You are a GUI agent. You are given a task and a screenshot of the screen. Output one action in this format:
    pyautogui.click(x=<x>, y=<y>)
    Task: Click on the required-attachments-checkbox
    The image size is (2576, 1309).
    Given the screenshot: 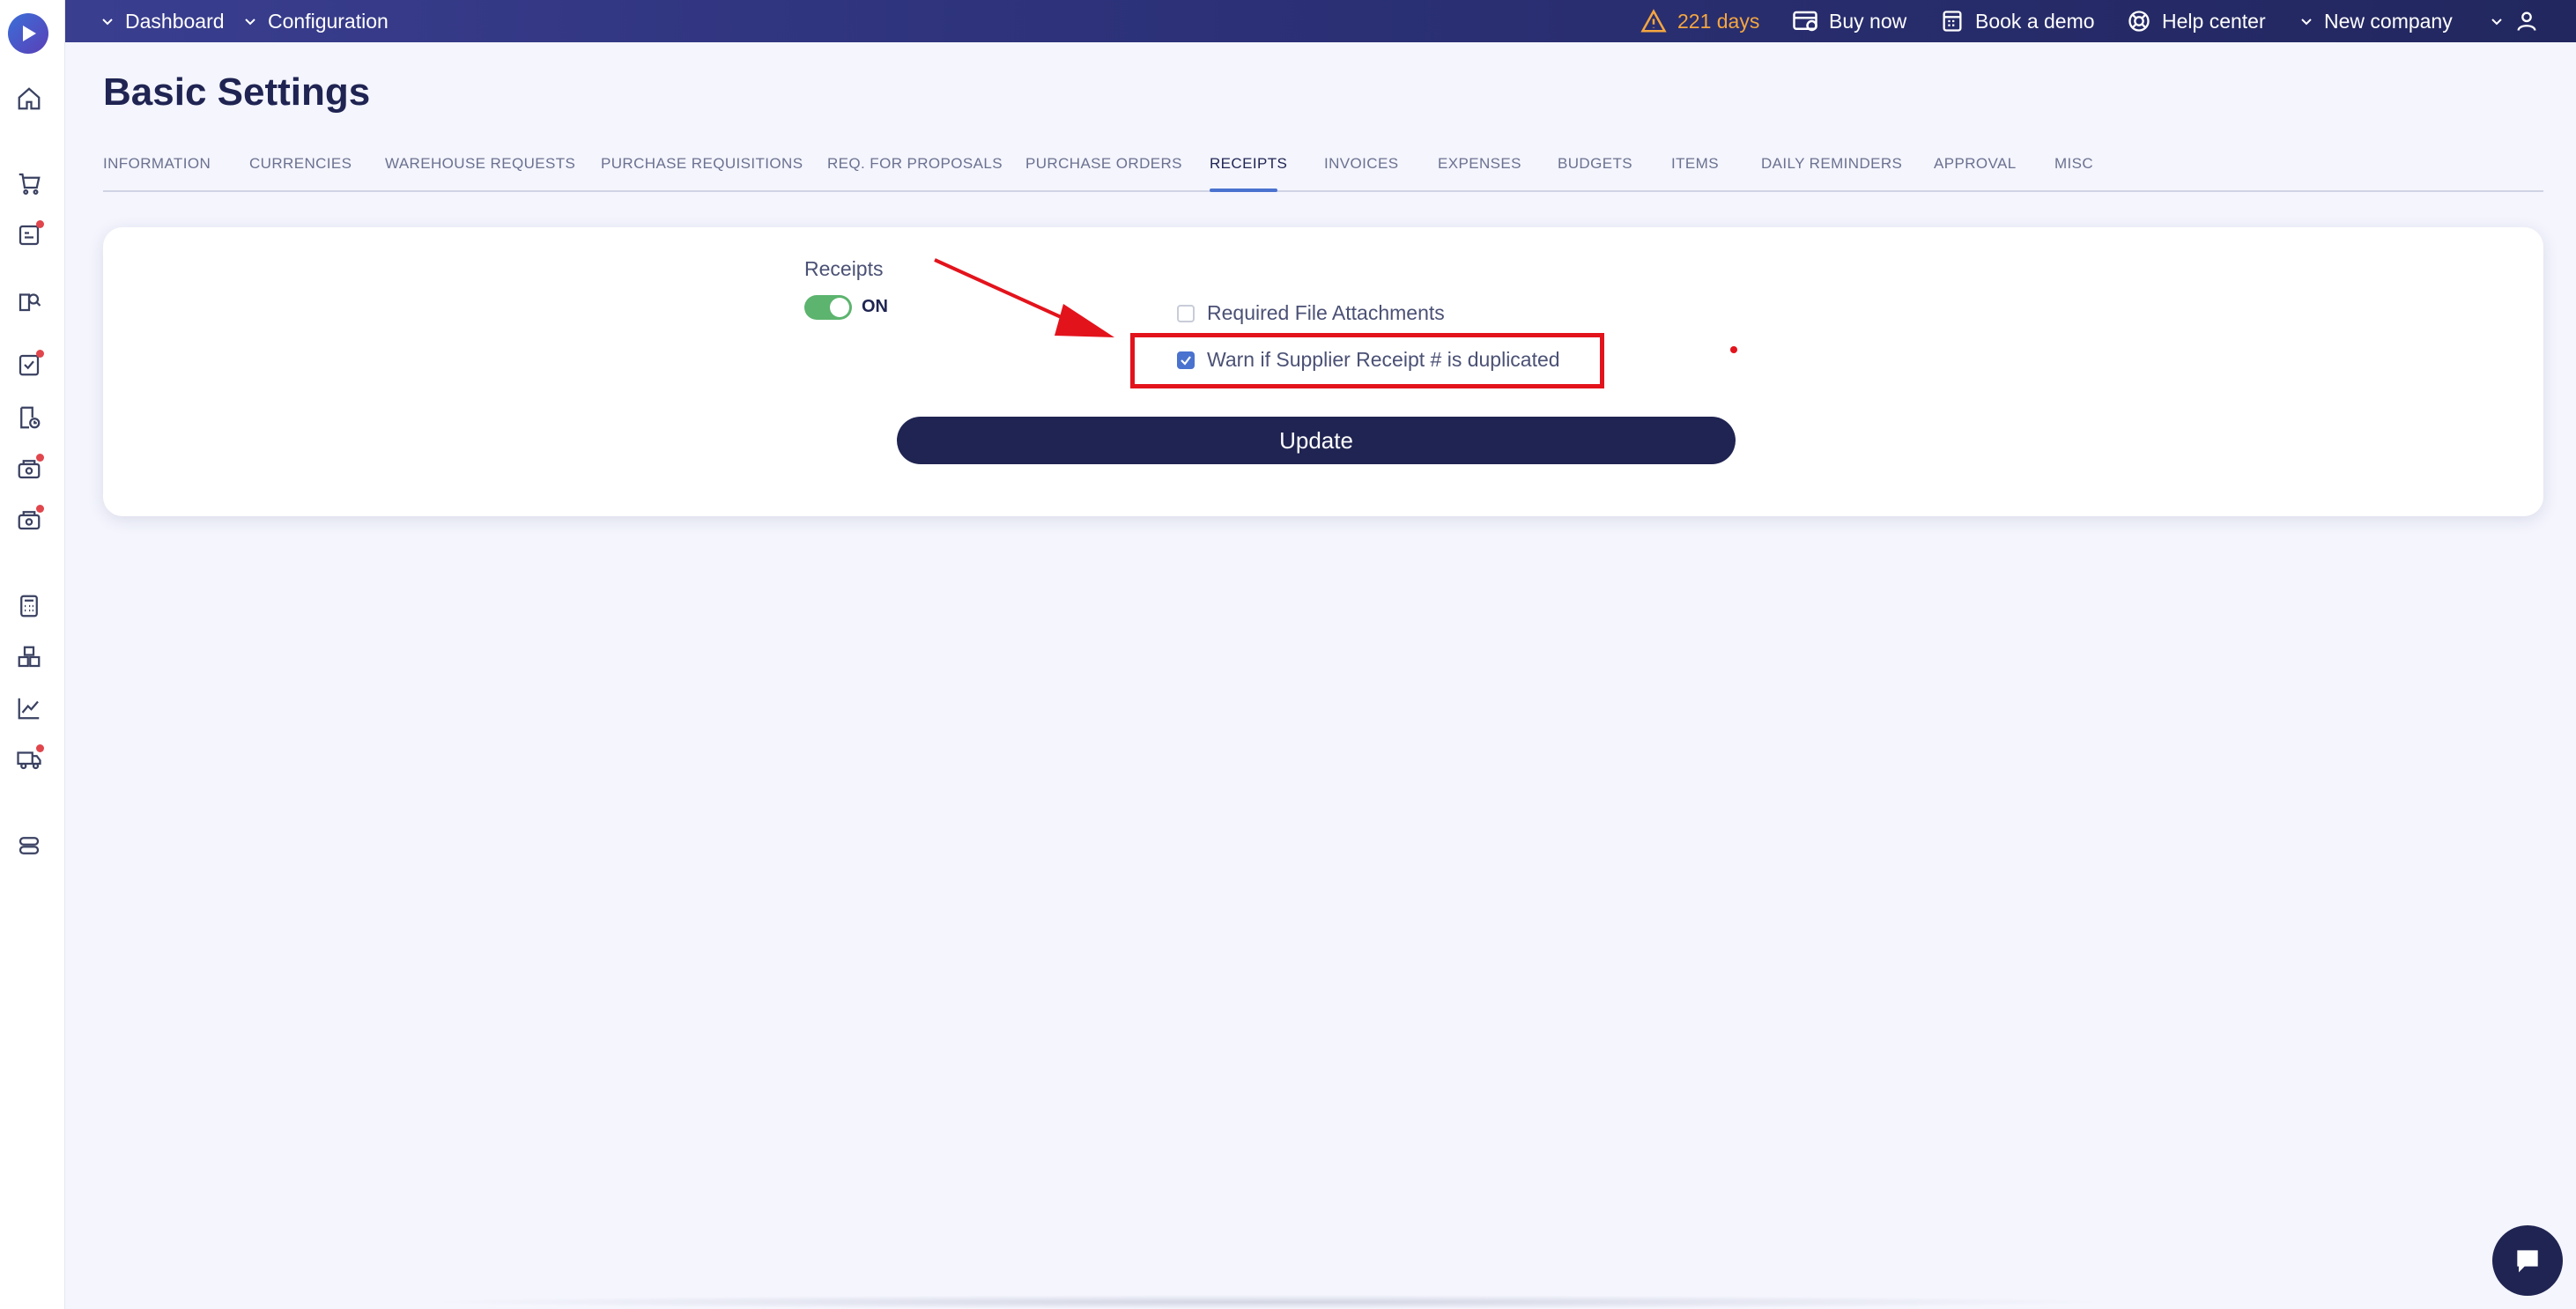 What is the action you would take?
    pyautogui.click(x=1186, y=313)
    